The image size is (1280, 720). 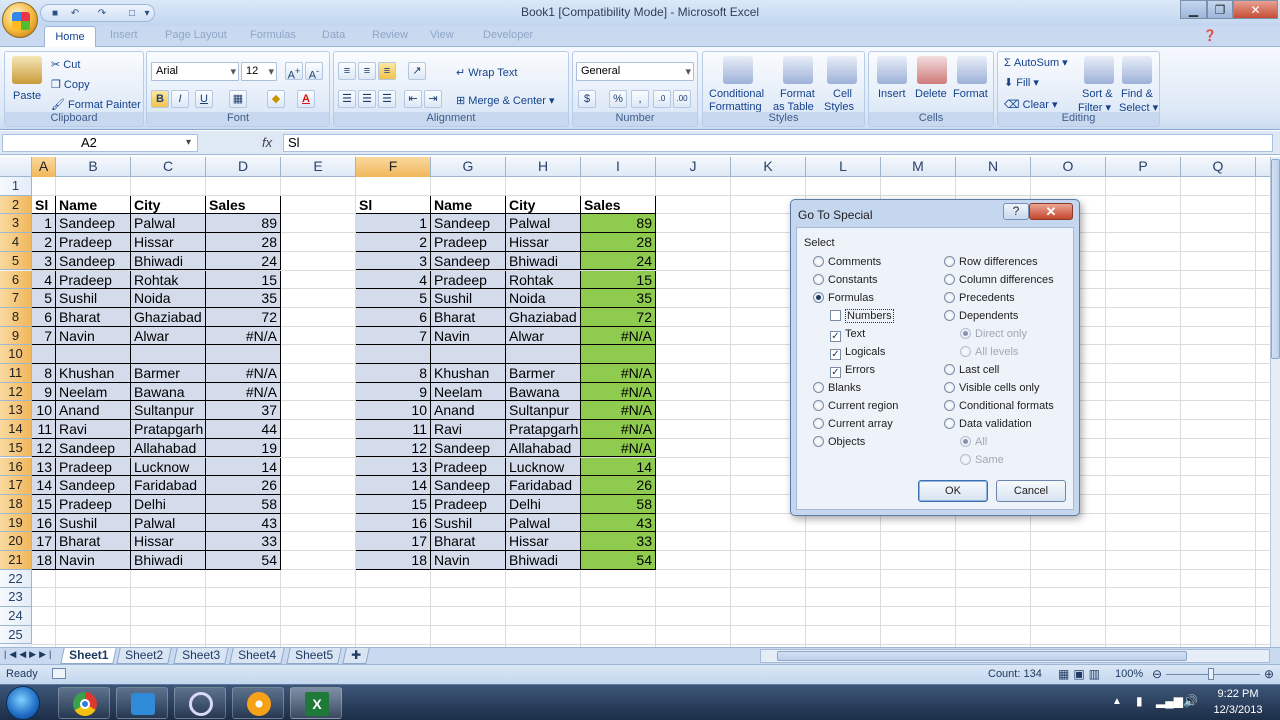 What do you see at coordinates (931, 94) in the screenshot?
I see `delete-cells-button: Delete` at bounding box center [931, 94].